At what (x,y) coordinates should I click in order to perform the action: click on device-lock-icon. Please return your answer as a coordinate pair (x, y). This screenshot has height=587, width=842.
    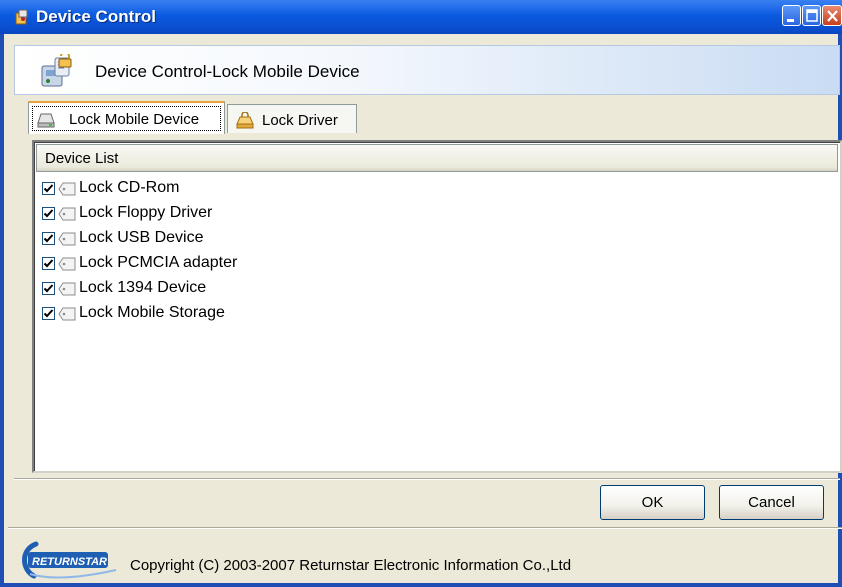
    Looking at the image, I should click on (57, 69).